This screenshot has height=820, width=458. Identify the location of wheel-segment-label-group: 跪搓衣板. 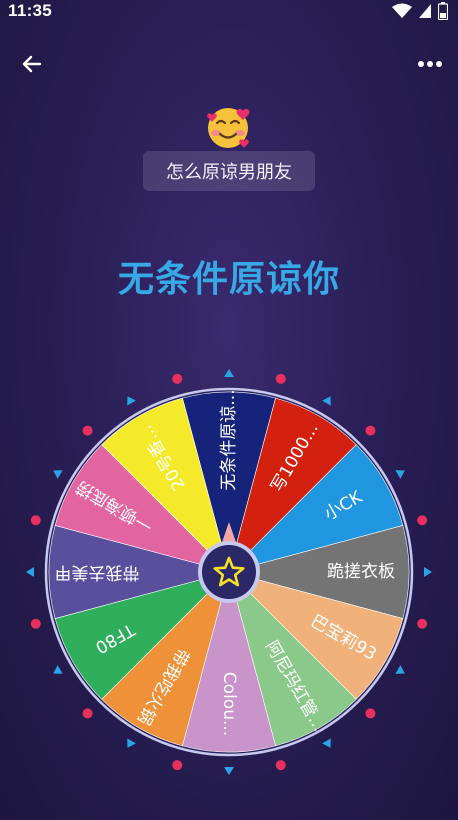
(361, 572).